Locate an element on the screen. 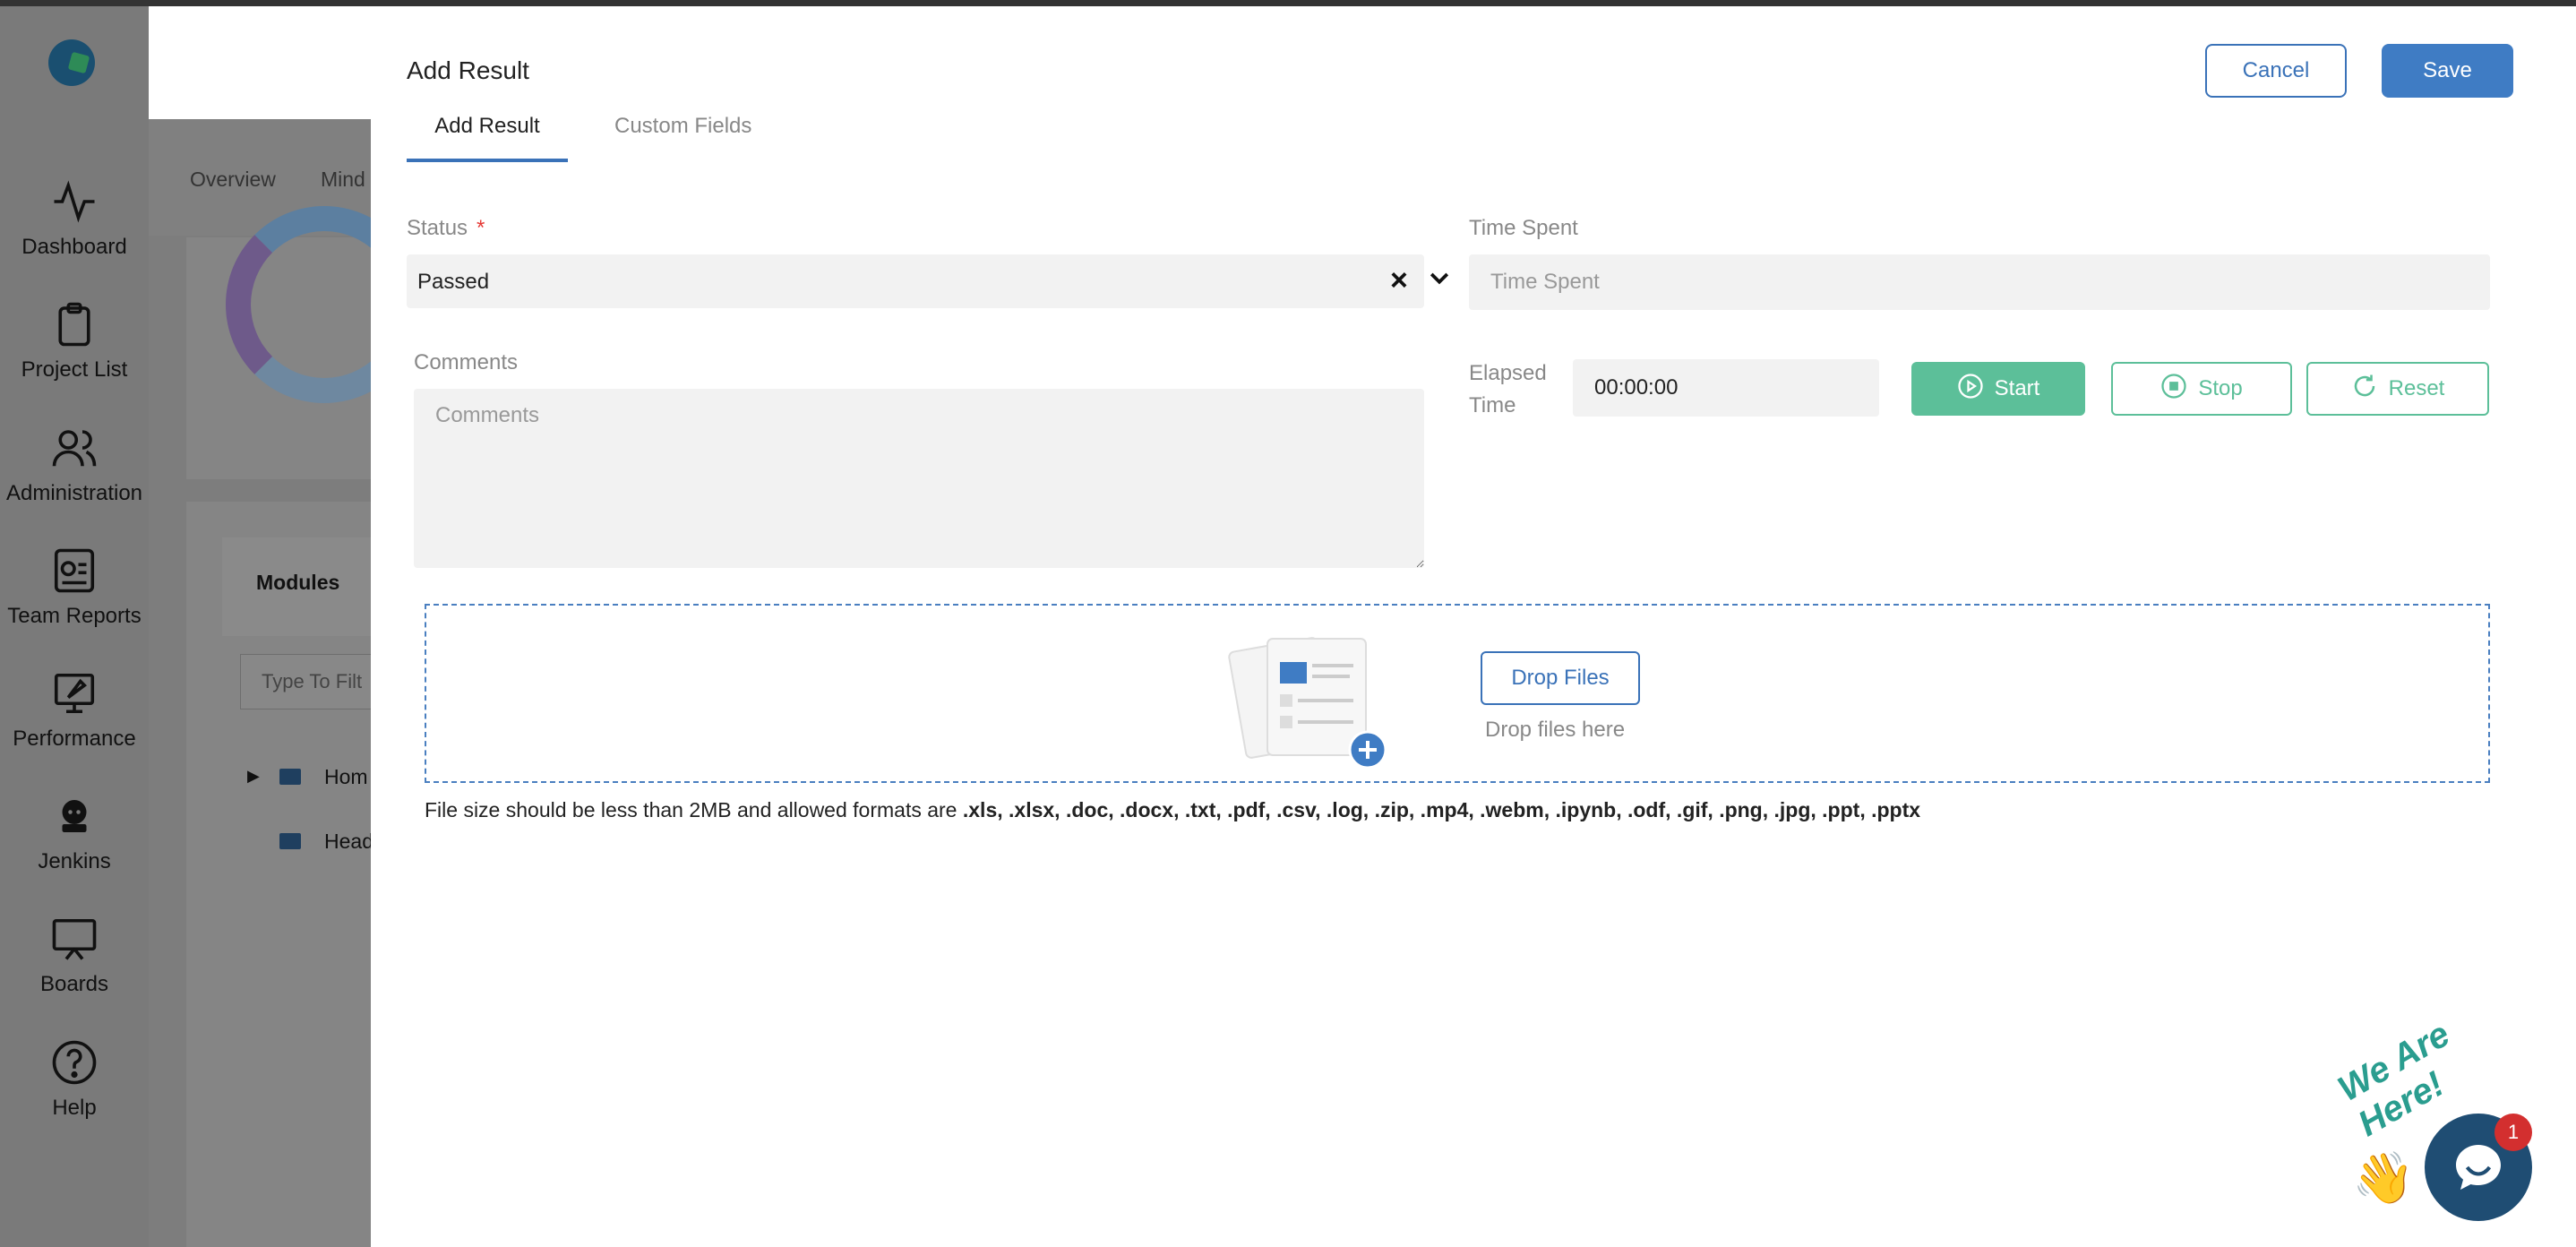  sidebar-item-performance: Performance is located at coordinates (74, 710).